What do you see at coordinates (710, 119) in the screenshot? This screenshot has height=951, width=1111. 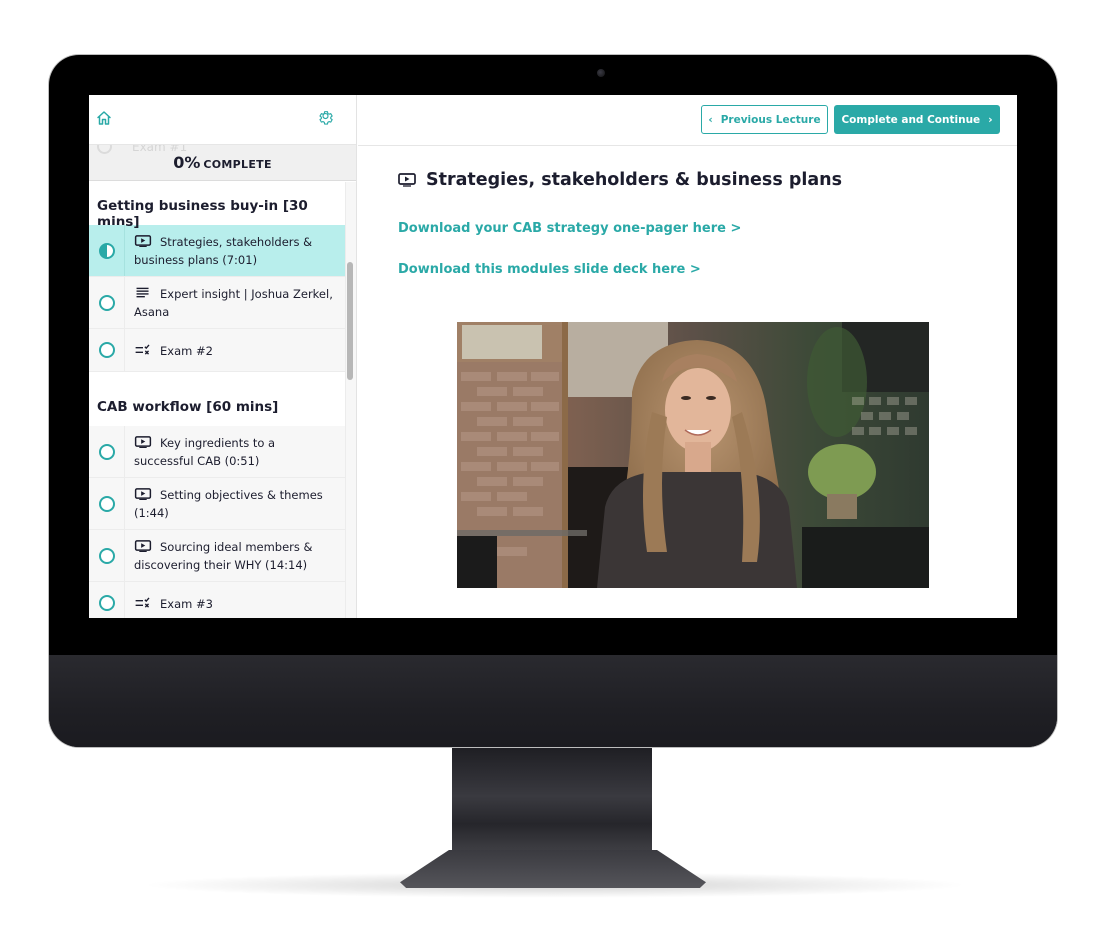 I see `chevron-left-icon: ‹` at bounding box center [710, 119].